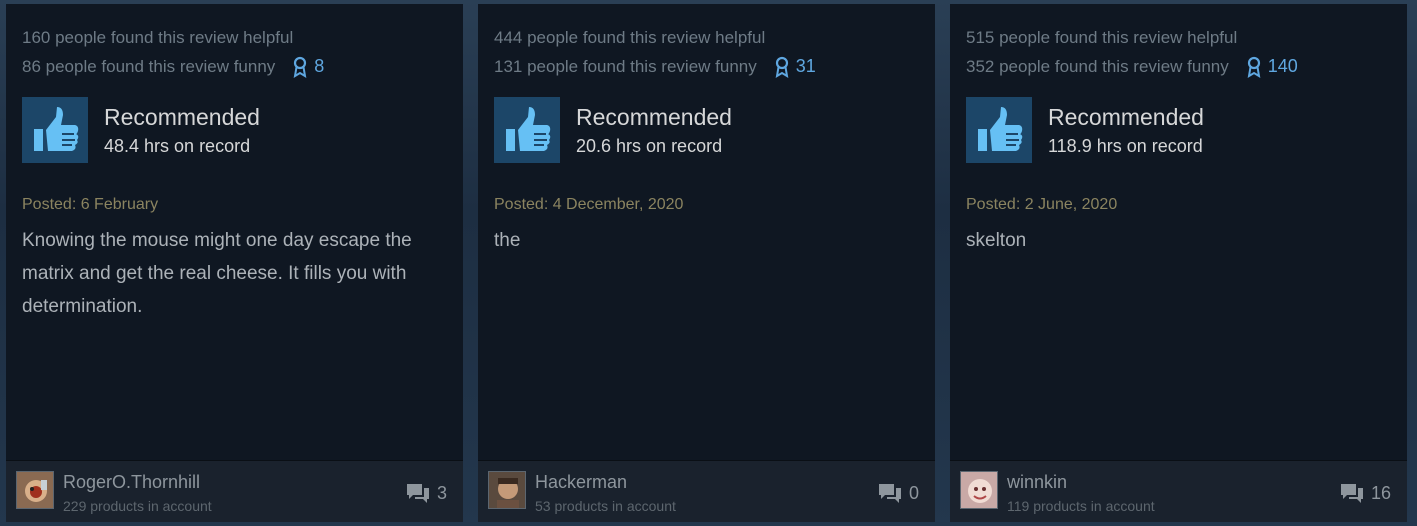  Describe the element at coordinates (1102, 37) in the screenshot. I see `helpful-count-text: 515 people found this review helpful` at that location.